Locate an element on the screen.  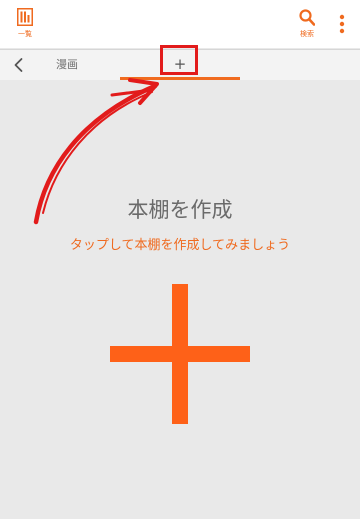
back-button is located at coordinates (19, 65).